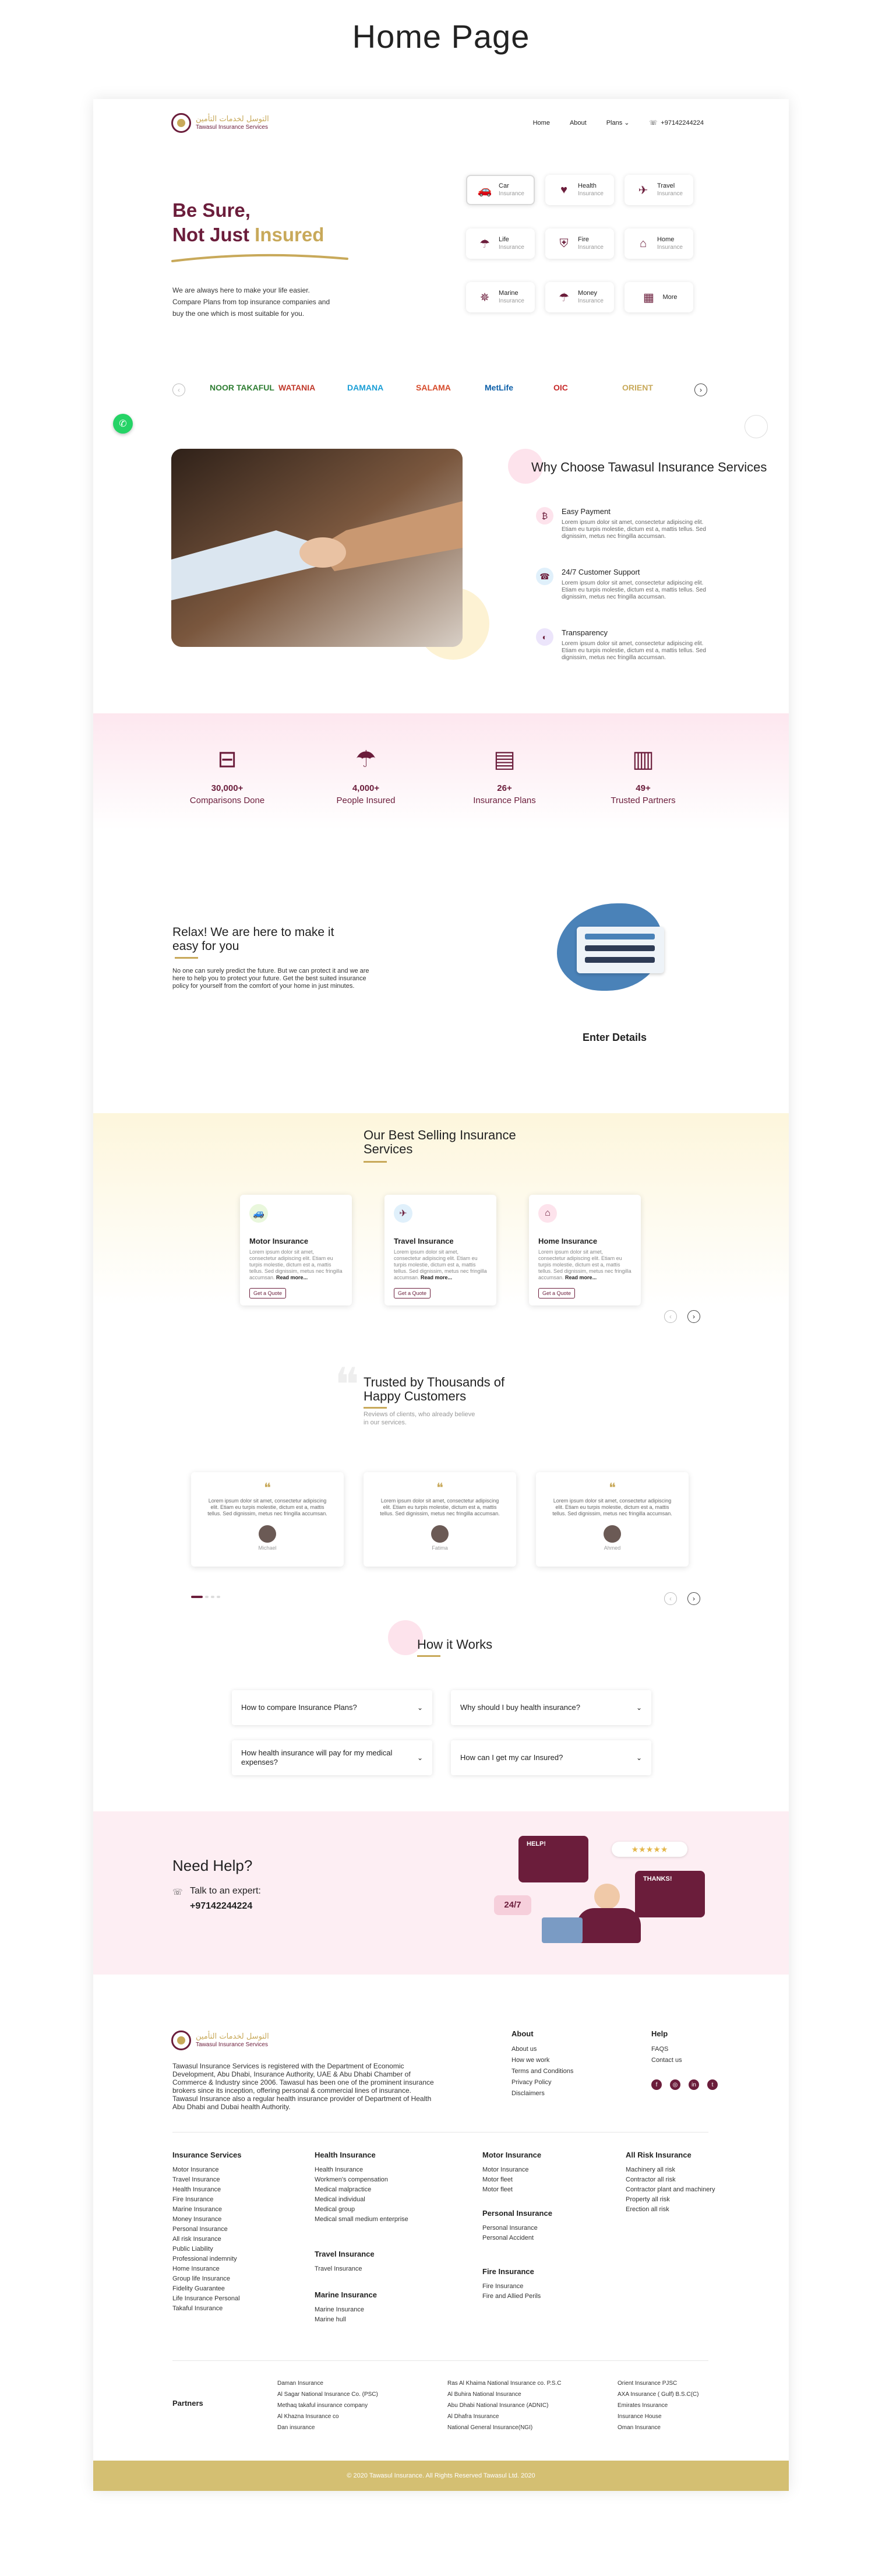 This screenshot has height=2576, width=882. Describe the element at coordinates (221, 1907) in the screenshot. I see `help-phone-number: +97142244224` at that location.